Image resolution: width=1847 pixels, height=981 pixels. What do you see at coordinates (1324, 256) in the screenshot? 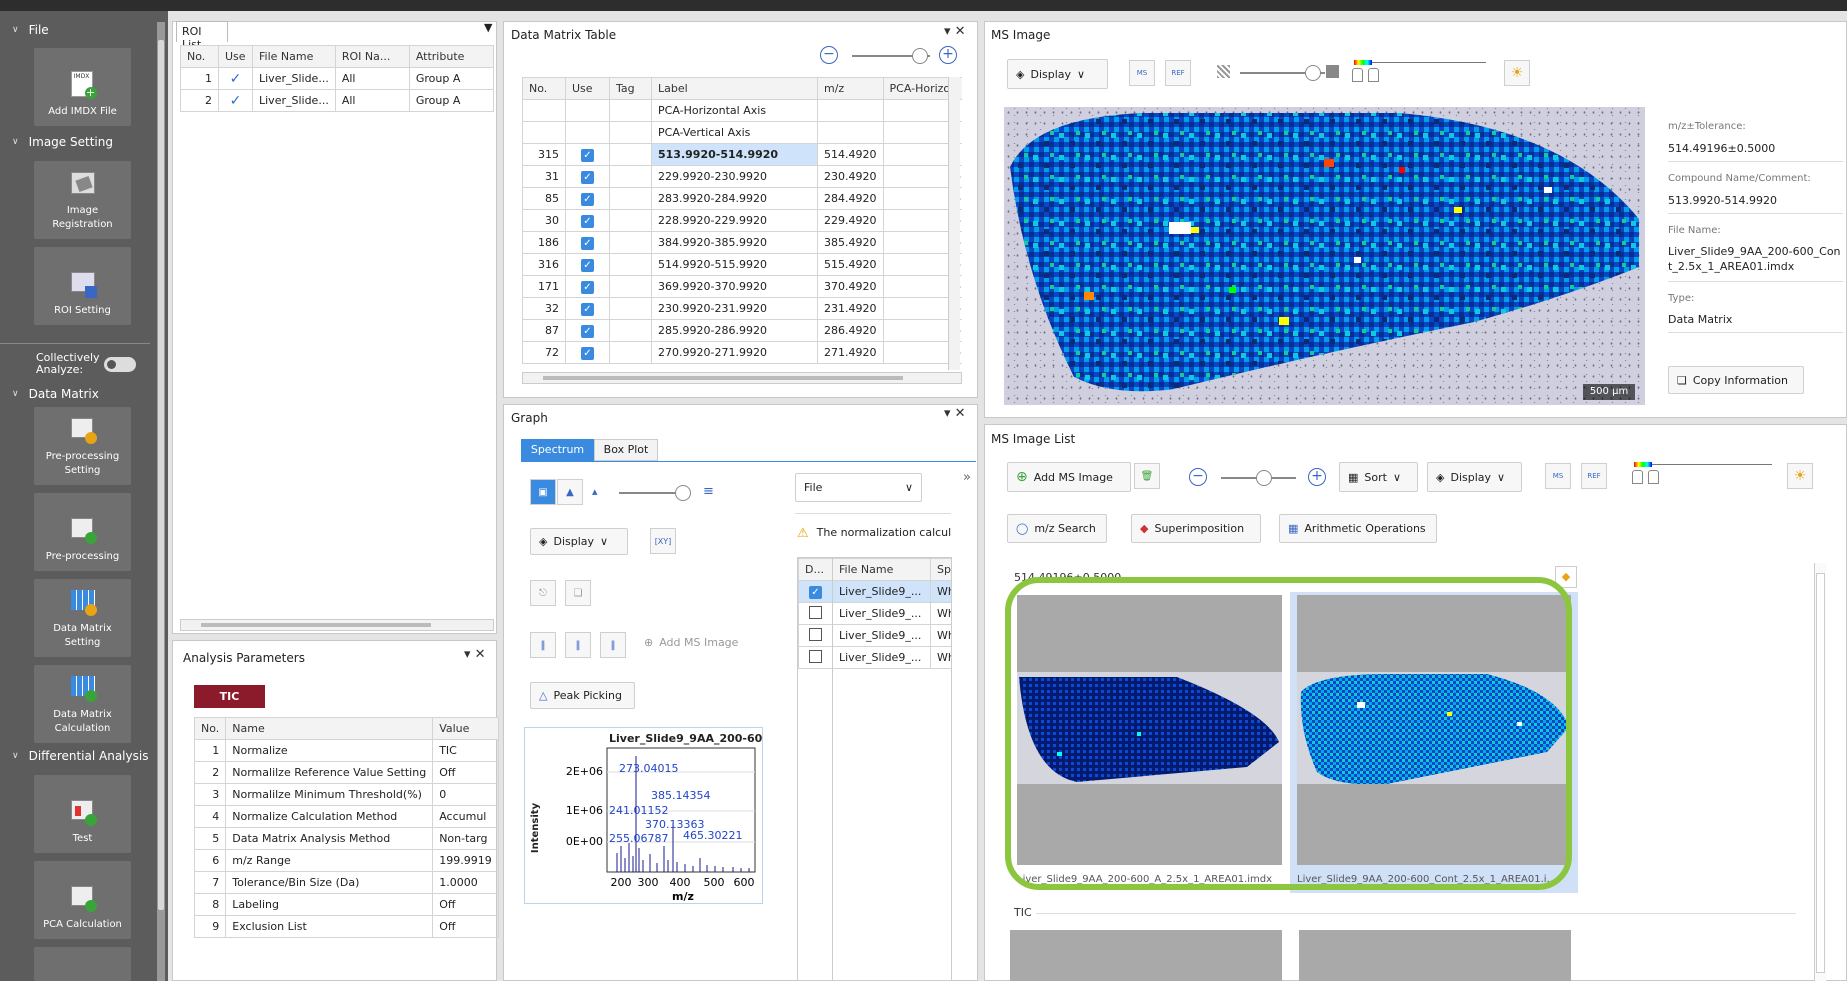
I see `ms-image-view: 500 µm` at bounding box center [1324, 256].